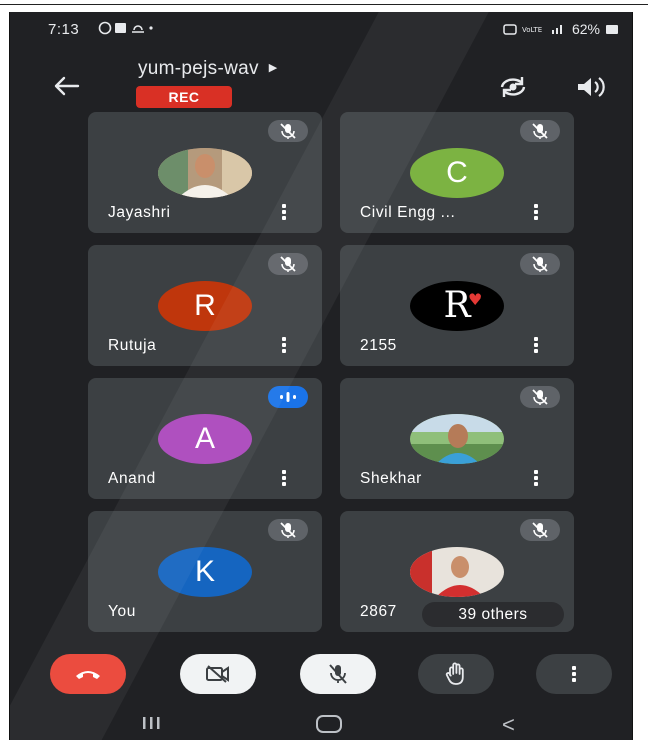 The height and width of the screenshot is (740, 648). I want to click on android-nav-bar: <, so click(321, 724).